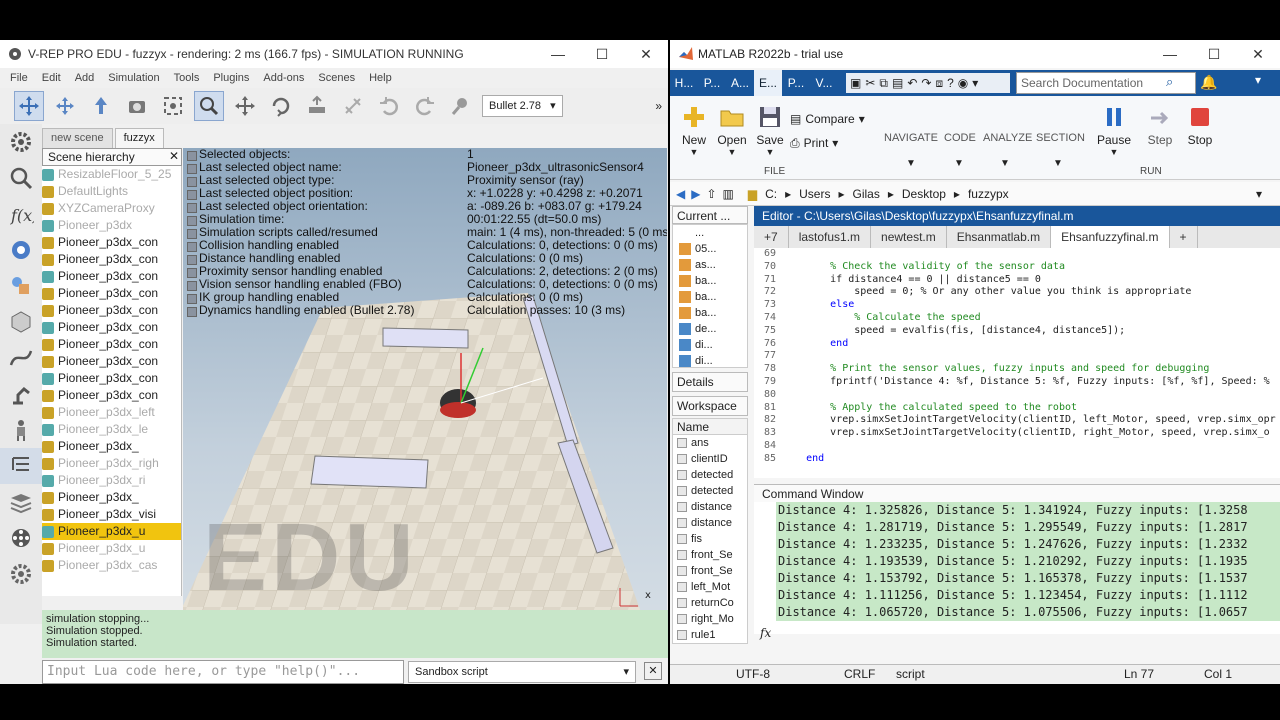 This screenshot has height=720, width=1280. Describe the element at coordinates (21, 214) in the screenshot. I see `calc-module-button: f(x)` at that location.